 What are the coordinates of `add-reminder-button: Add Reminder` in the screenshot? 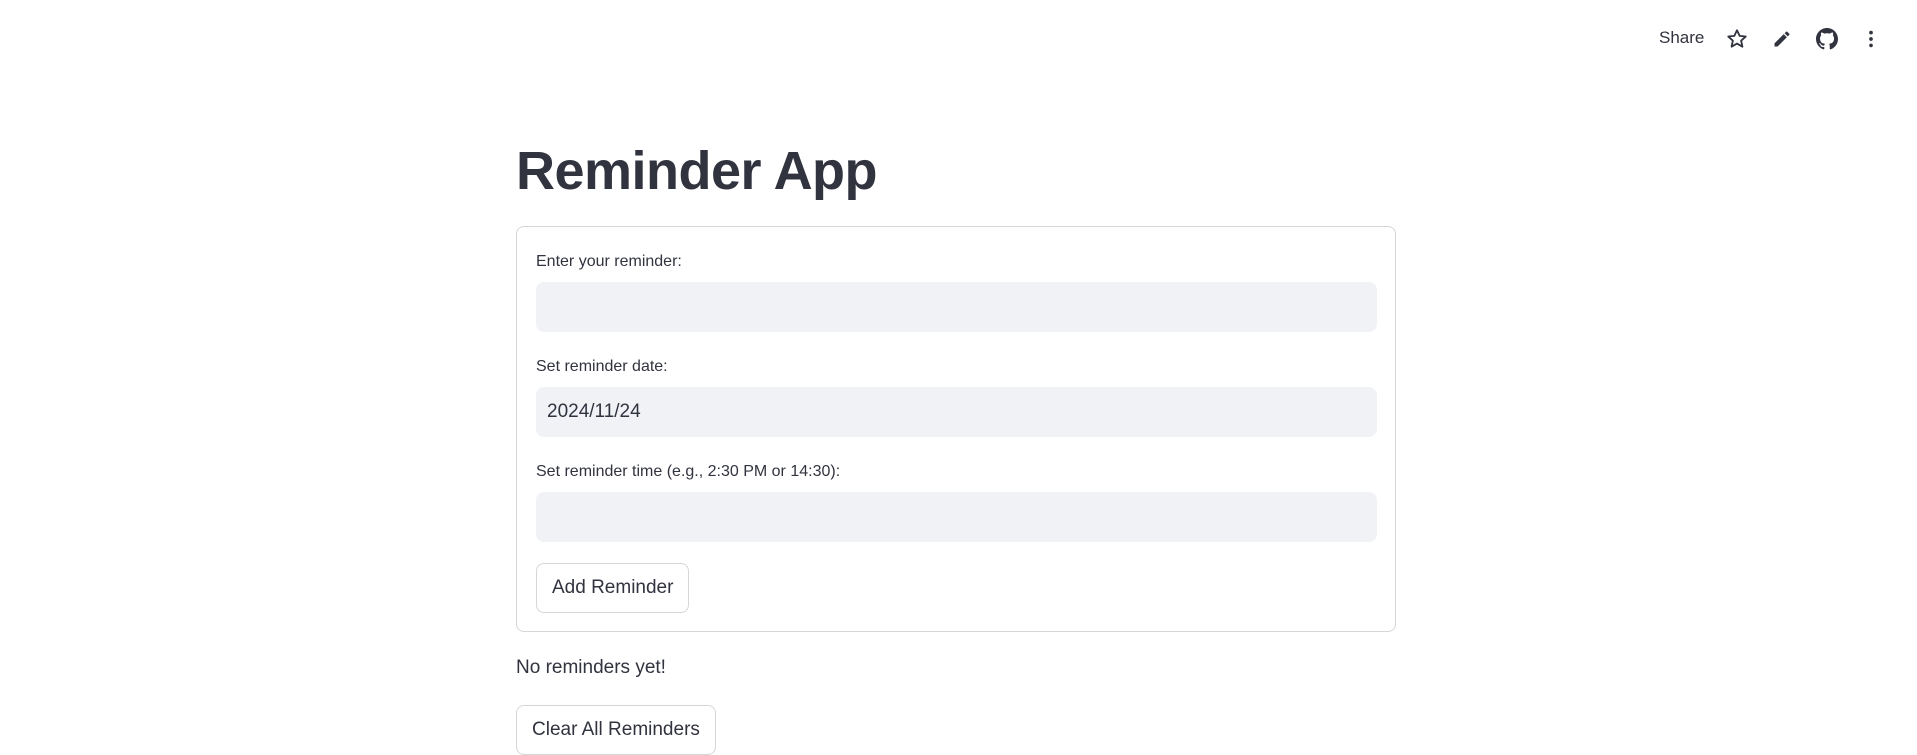 It's located at (613, 588).